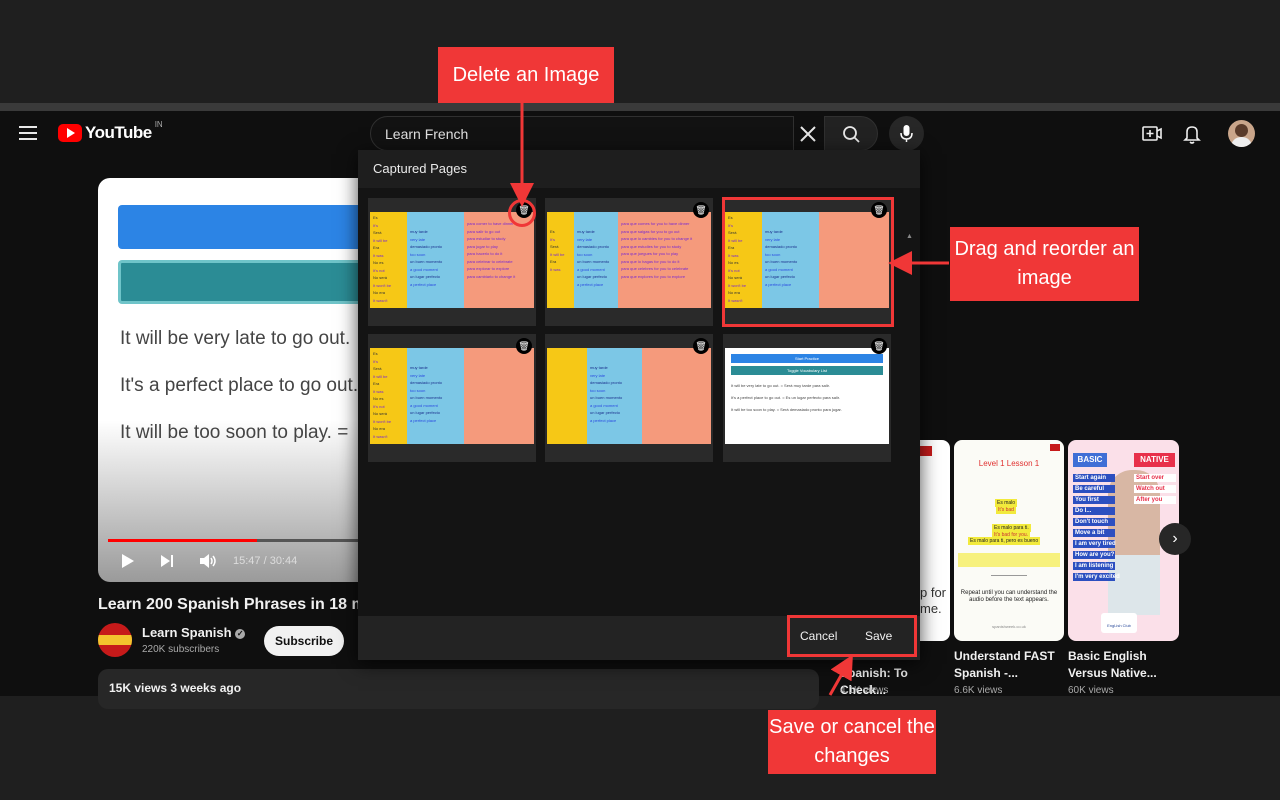  Describe the element at coordinates (229, 604) in the screenshot. I see `video-title: Learn 200 Spanish Phrases in 18 m` at that location.